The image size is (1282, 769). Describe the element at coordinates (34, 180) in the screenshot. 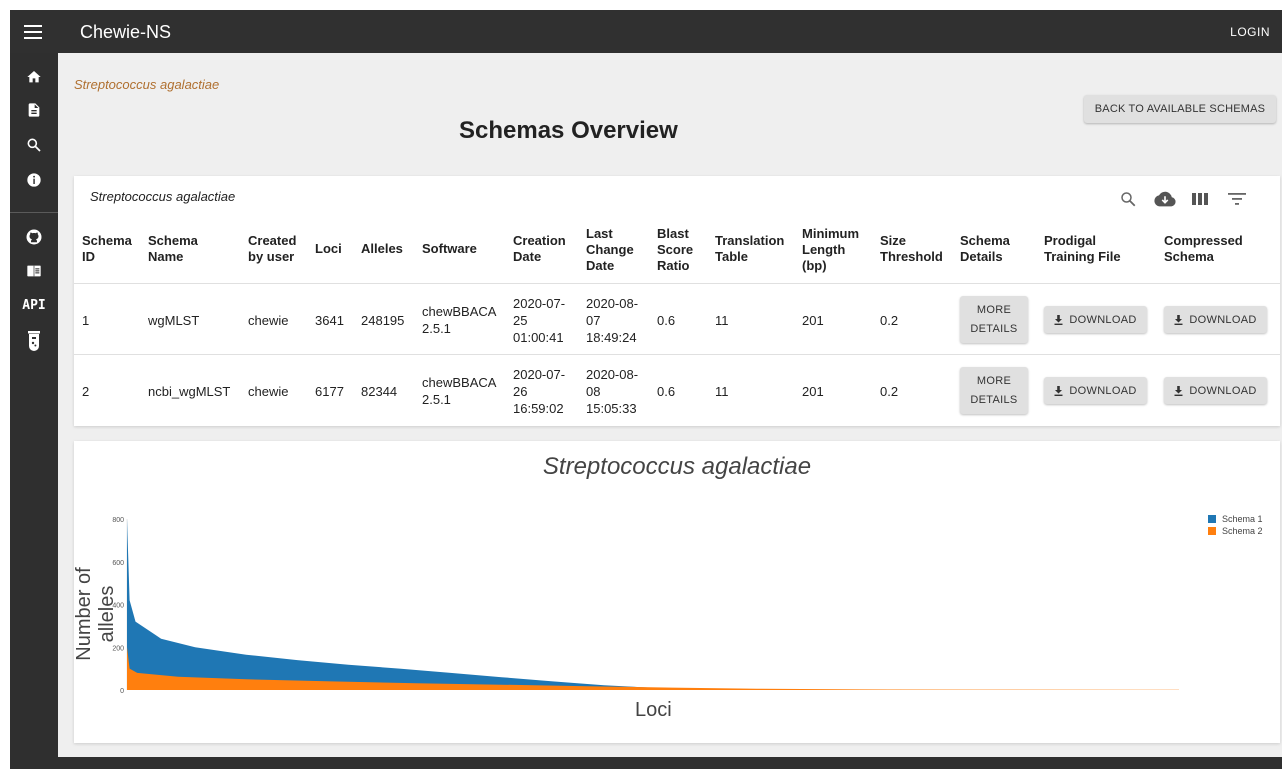

I see `info-icon` at that location.